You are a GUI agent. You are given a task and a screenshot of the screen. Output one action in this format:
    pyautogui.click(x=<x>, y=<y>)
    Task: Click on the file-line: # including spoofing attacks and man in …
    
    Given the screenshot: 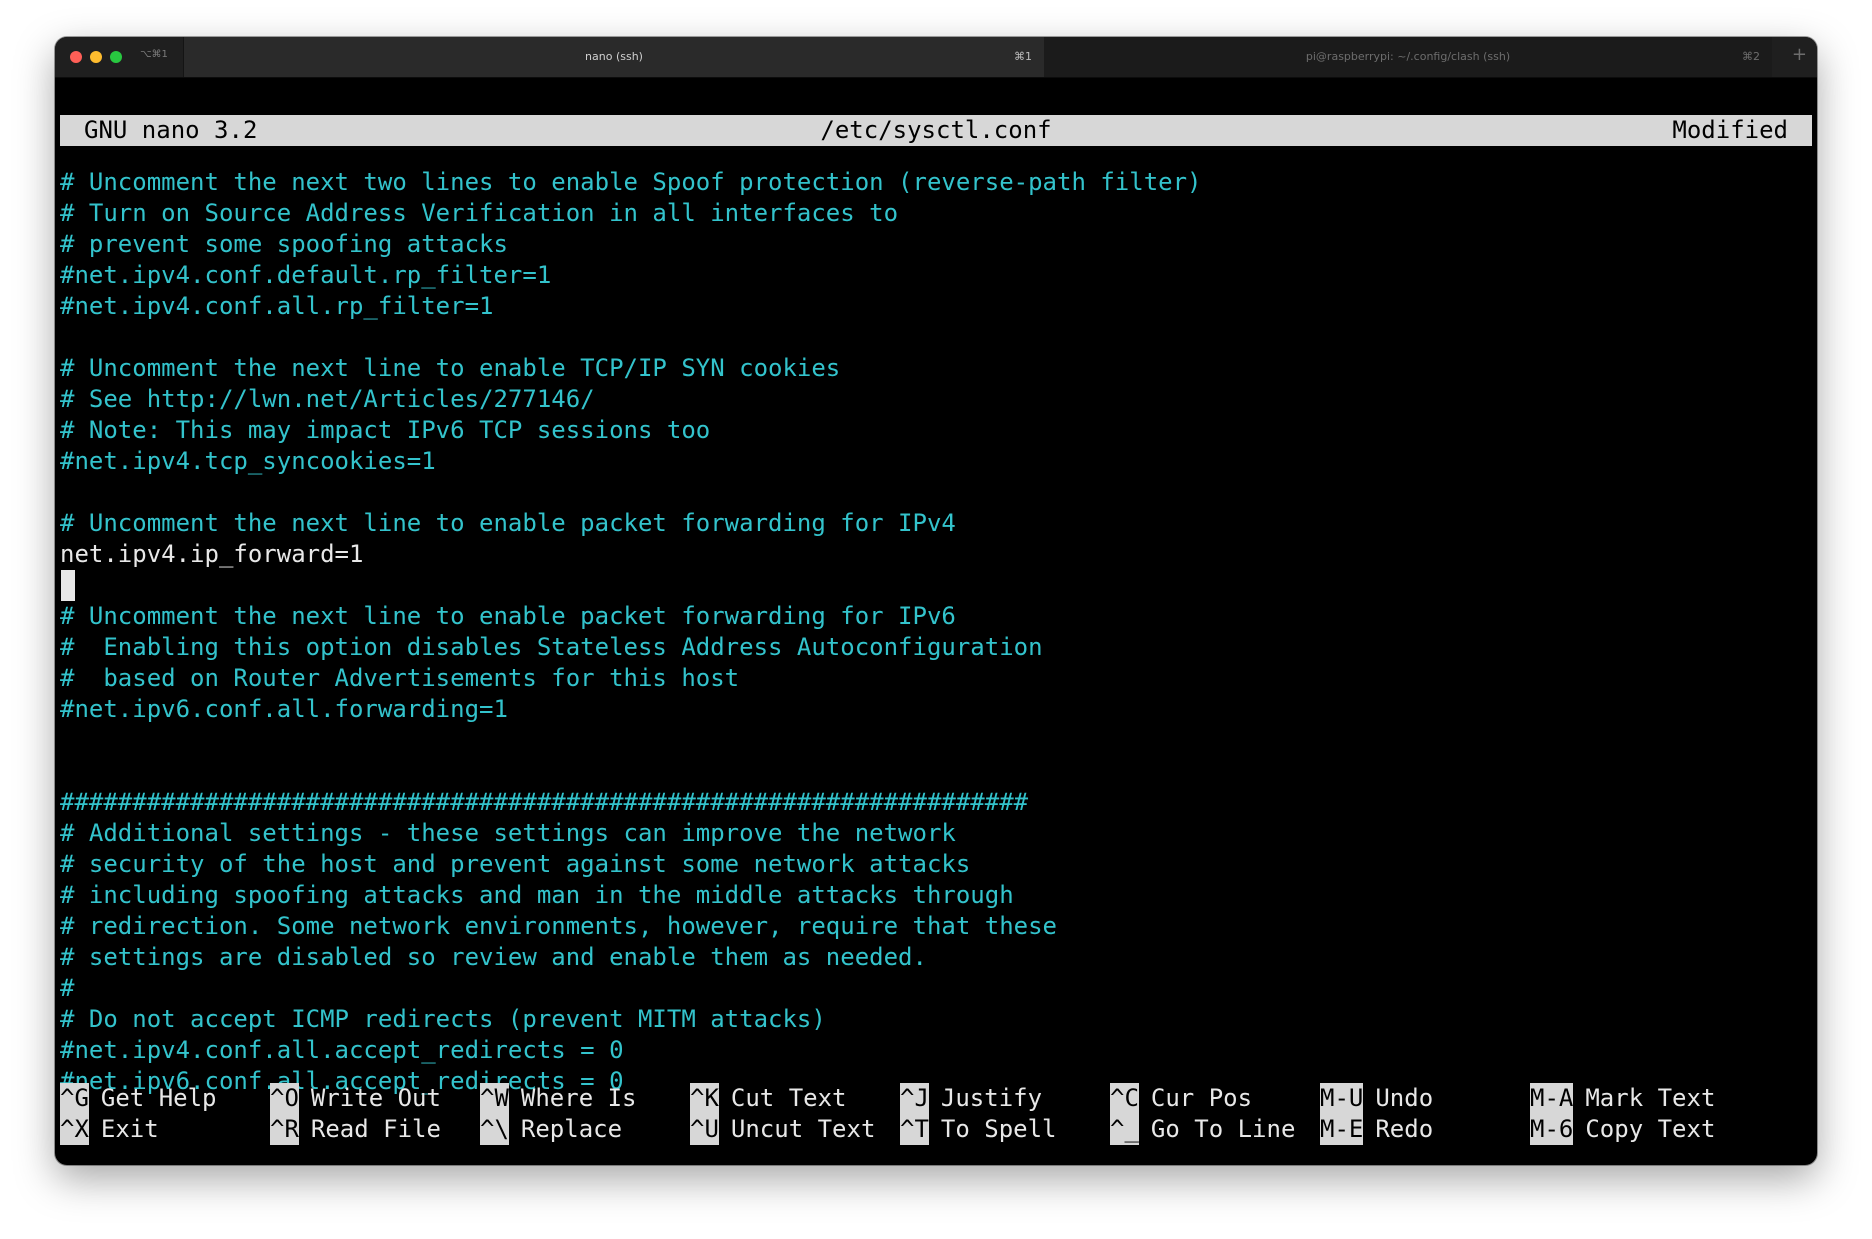 What is the action you would take?
    pyautogui.click(x=537, y=895)
    